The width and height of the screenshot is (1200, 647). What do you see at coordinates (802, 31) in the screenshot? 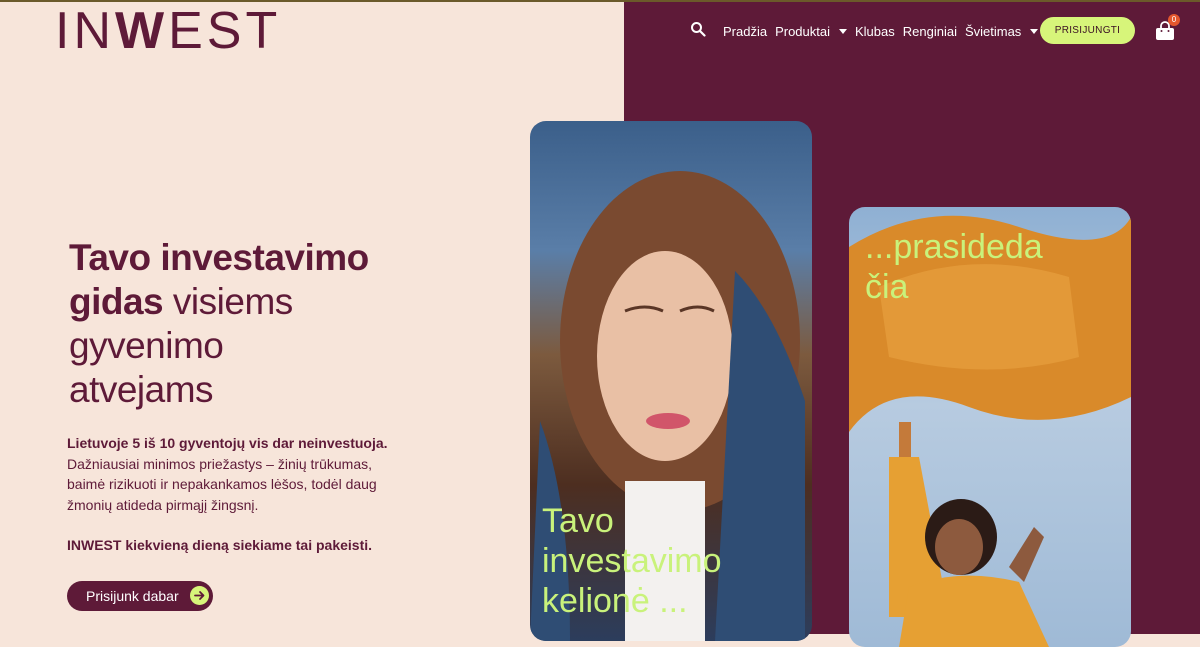
I see `nav-item-label: Produktai` at bounding box center [802, 31].